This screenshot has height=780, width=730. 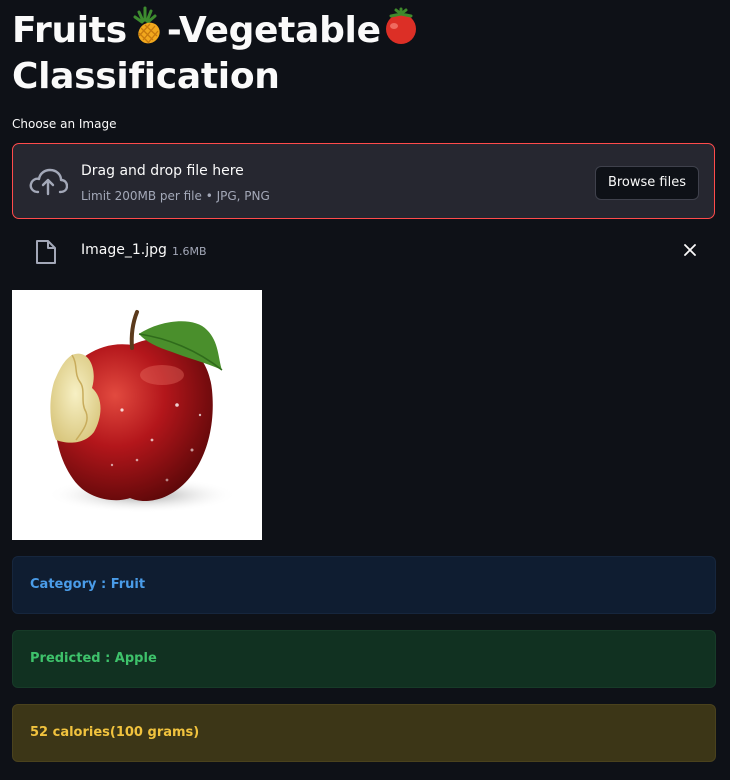 What do you see at coordinates (690, 250) in the screenshot?
I see `close-icon` at bounding box center [690, 250].